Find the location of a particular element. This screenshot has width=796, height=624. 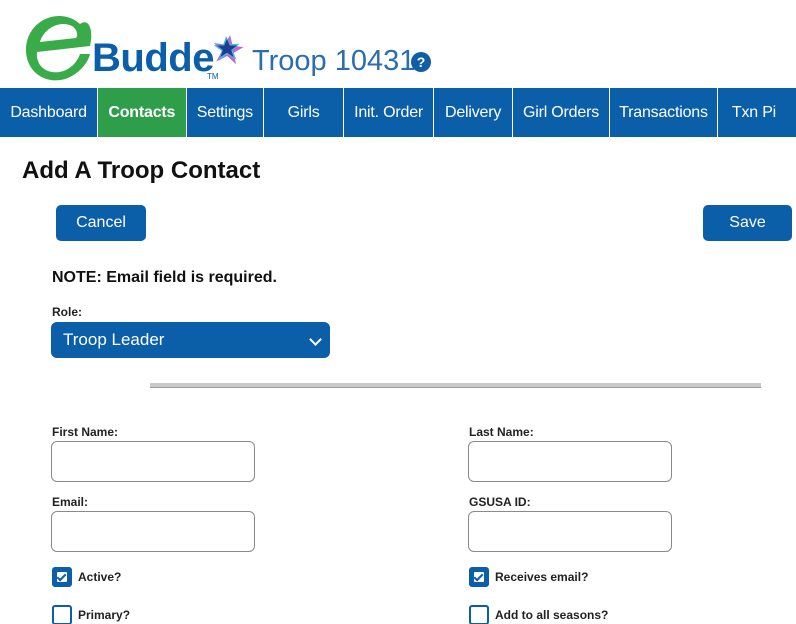

primary-checkbox is located at coordinates (62, 614).